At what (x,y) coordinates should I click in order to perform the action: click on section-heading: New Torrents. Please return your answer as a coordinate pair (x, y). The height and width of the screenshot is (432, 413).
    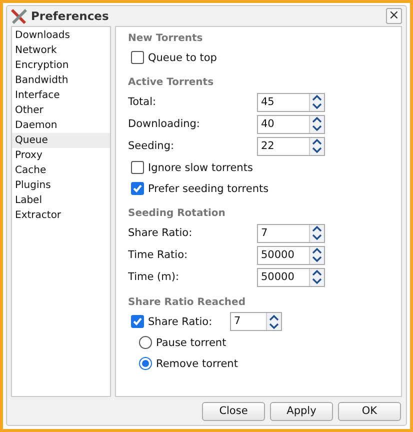
    Looking at the image, I should click on (166, 39).